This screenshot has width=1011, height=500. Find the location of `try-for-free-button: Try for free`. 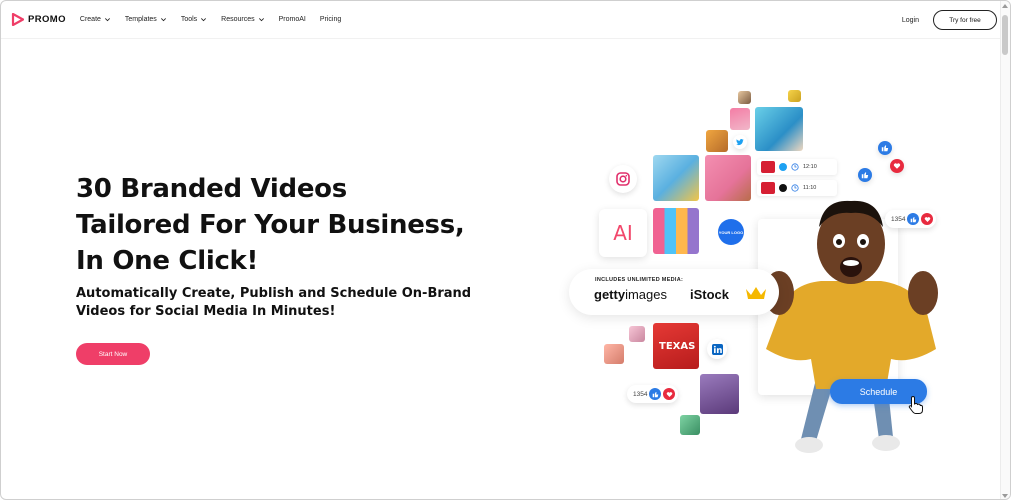

try-for-free-button: Try for free is located at coordinates (965, 20).